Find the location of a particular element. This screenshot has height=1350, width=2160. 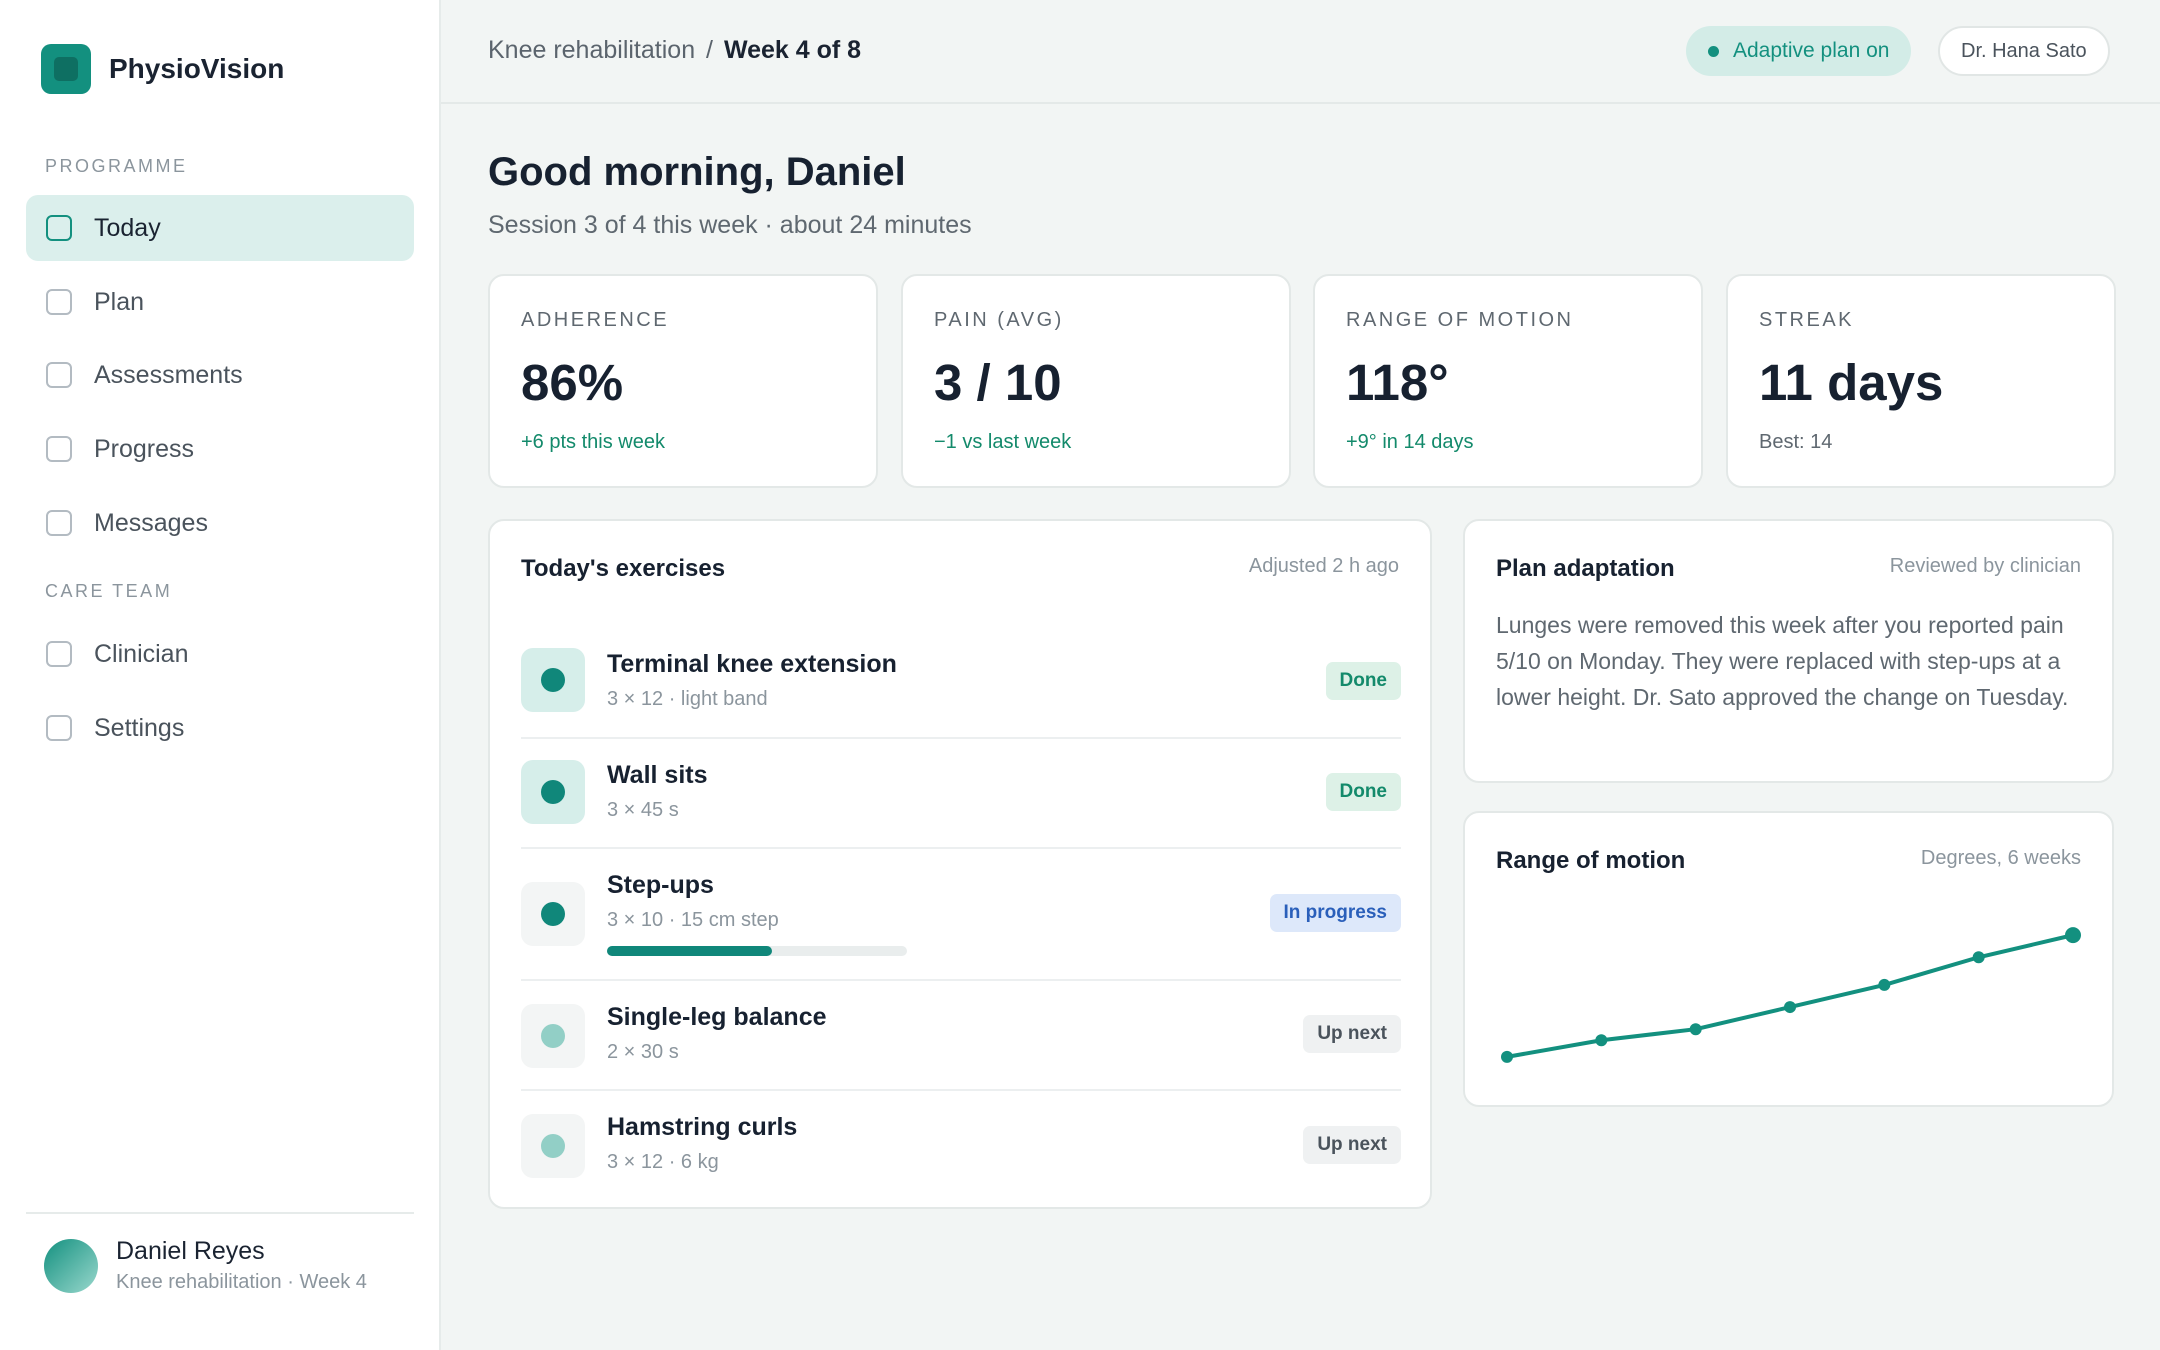

stat-label: RANGE OF MOTION is located at coordinates (1460, 320).